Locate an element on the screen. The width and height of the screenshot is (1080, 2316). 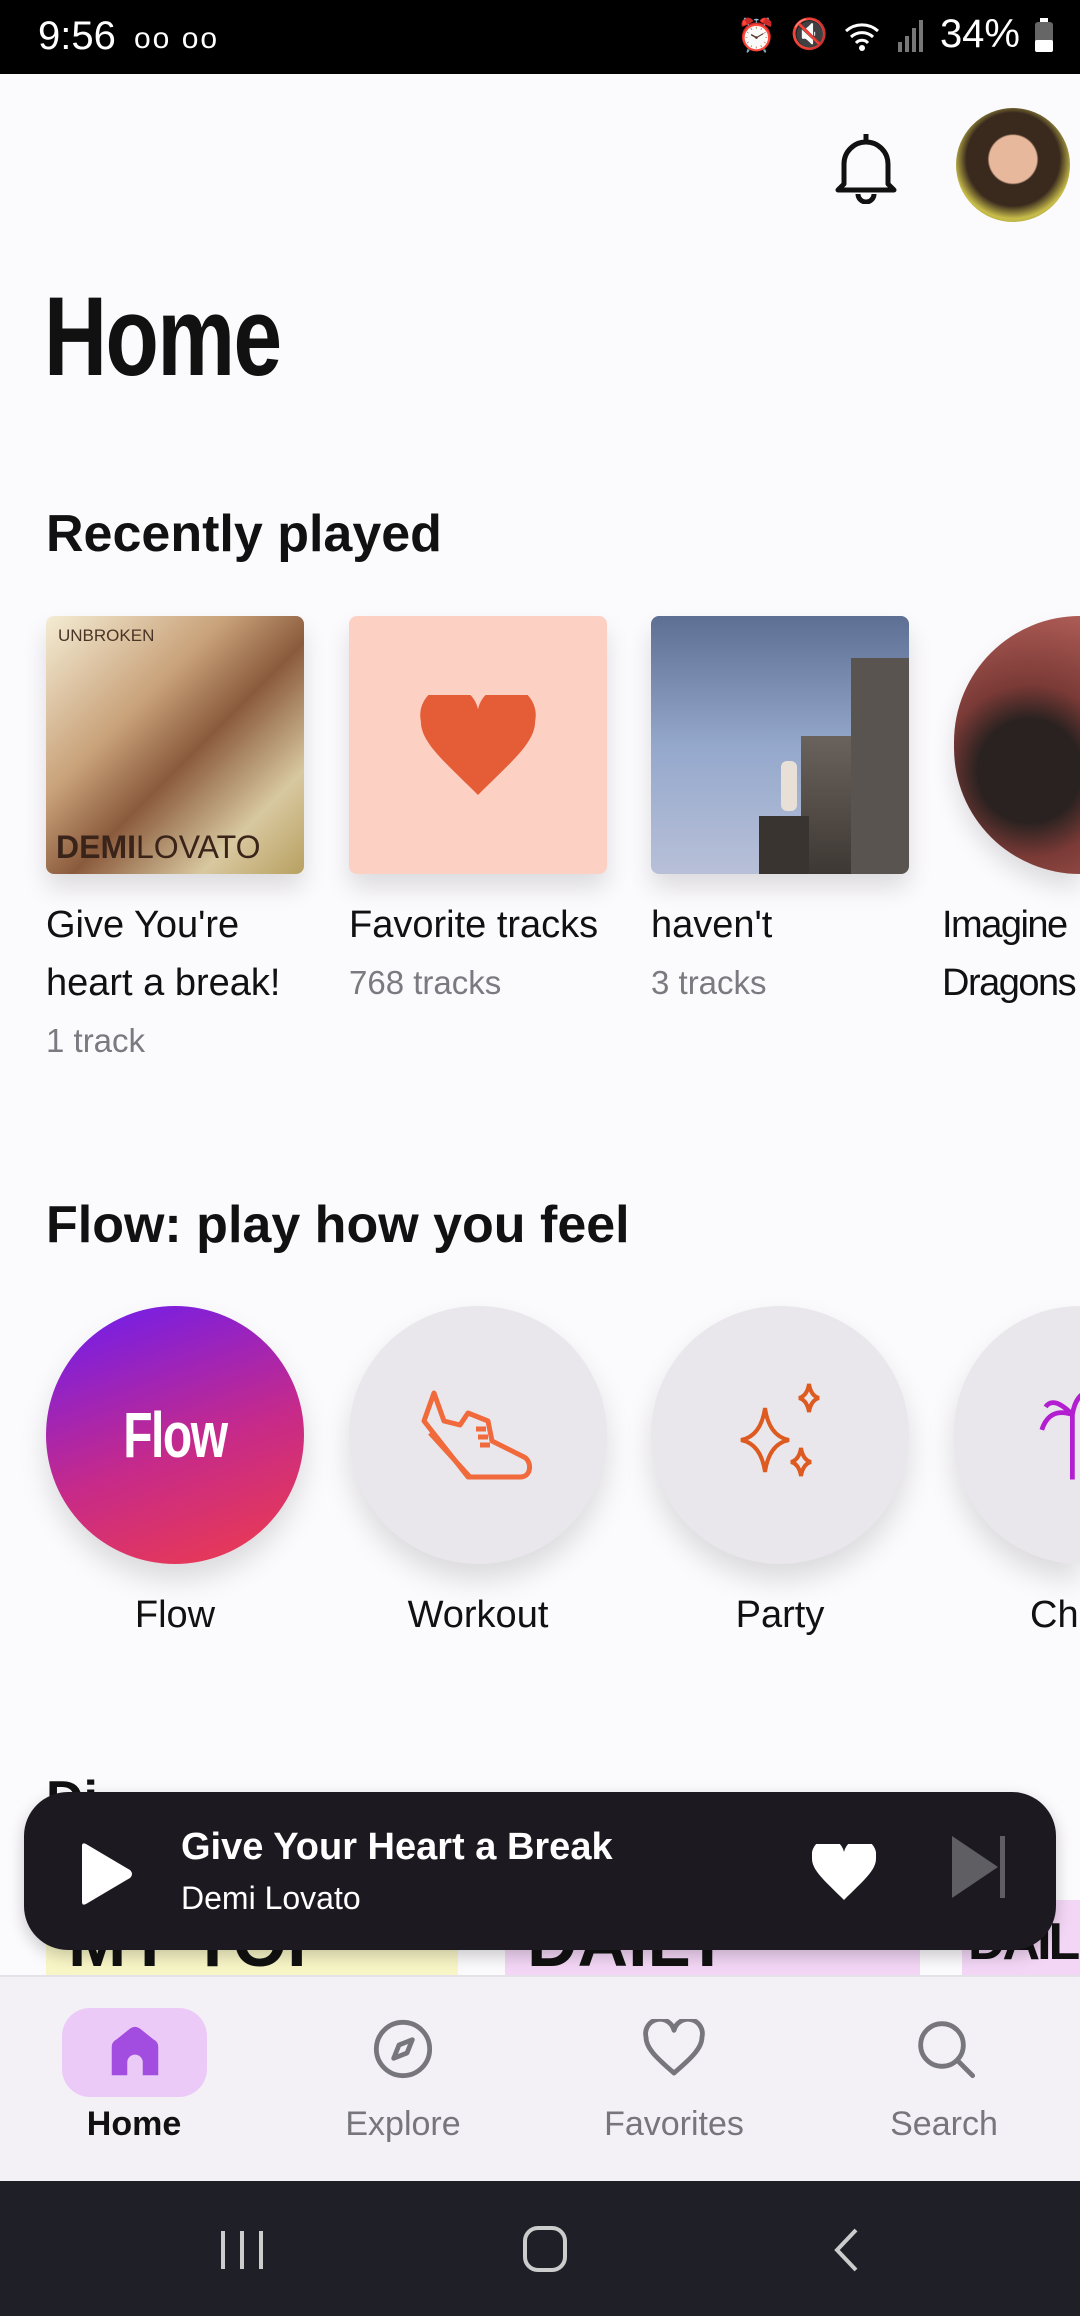
recent-card: haven't 3 tracks is located at coordinates (780, 814).